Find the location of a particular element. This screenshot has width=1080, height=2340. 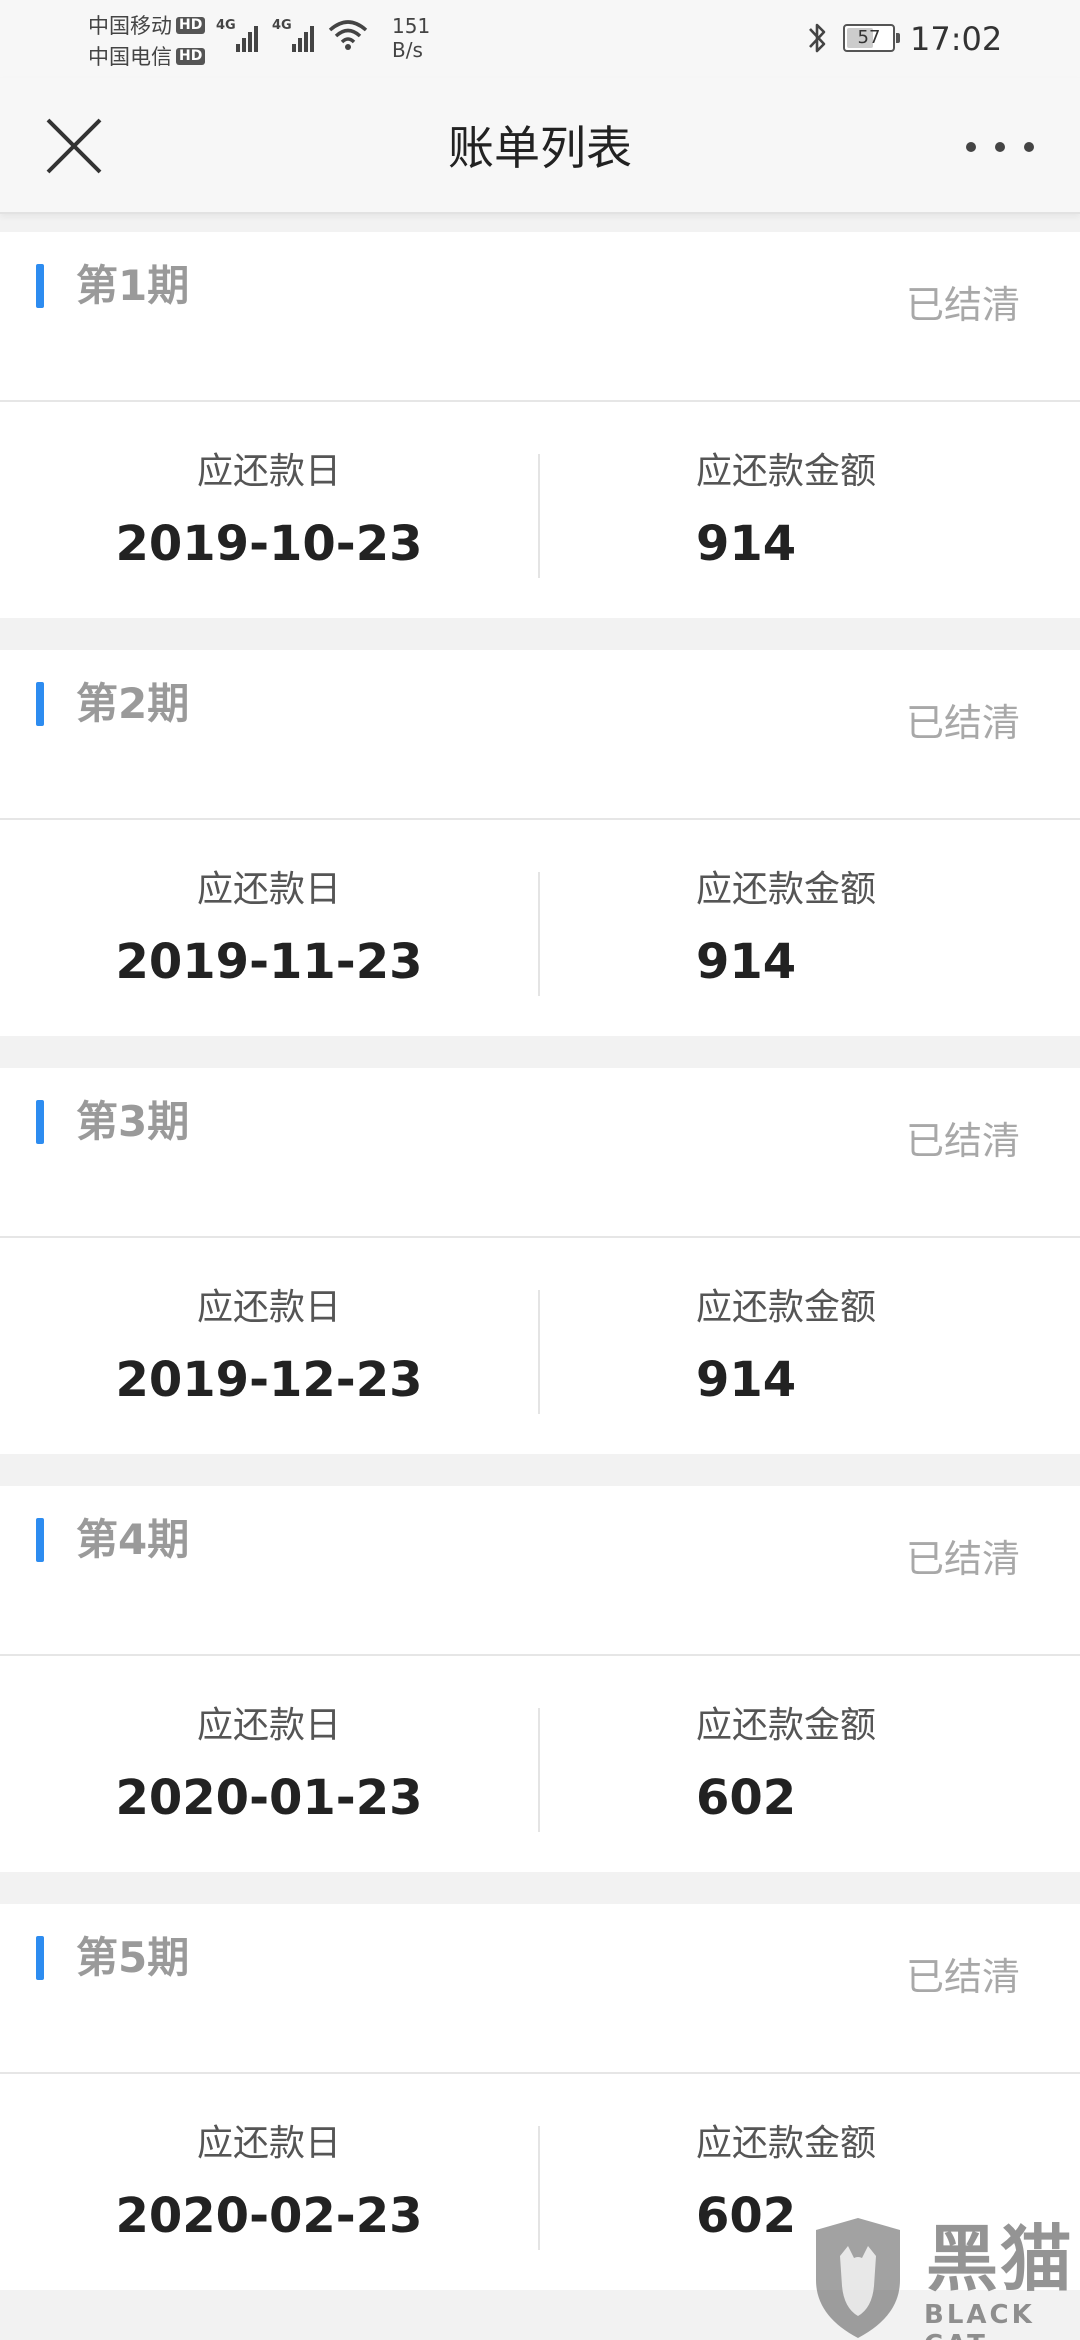

carrier-2-label: 中国电信 is located at coordinates (130, 56).